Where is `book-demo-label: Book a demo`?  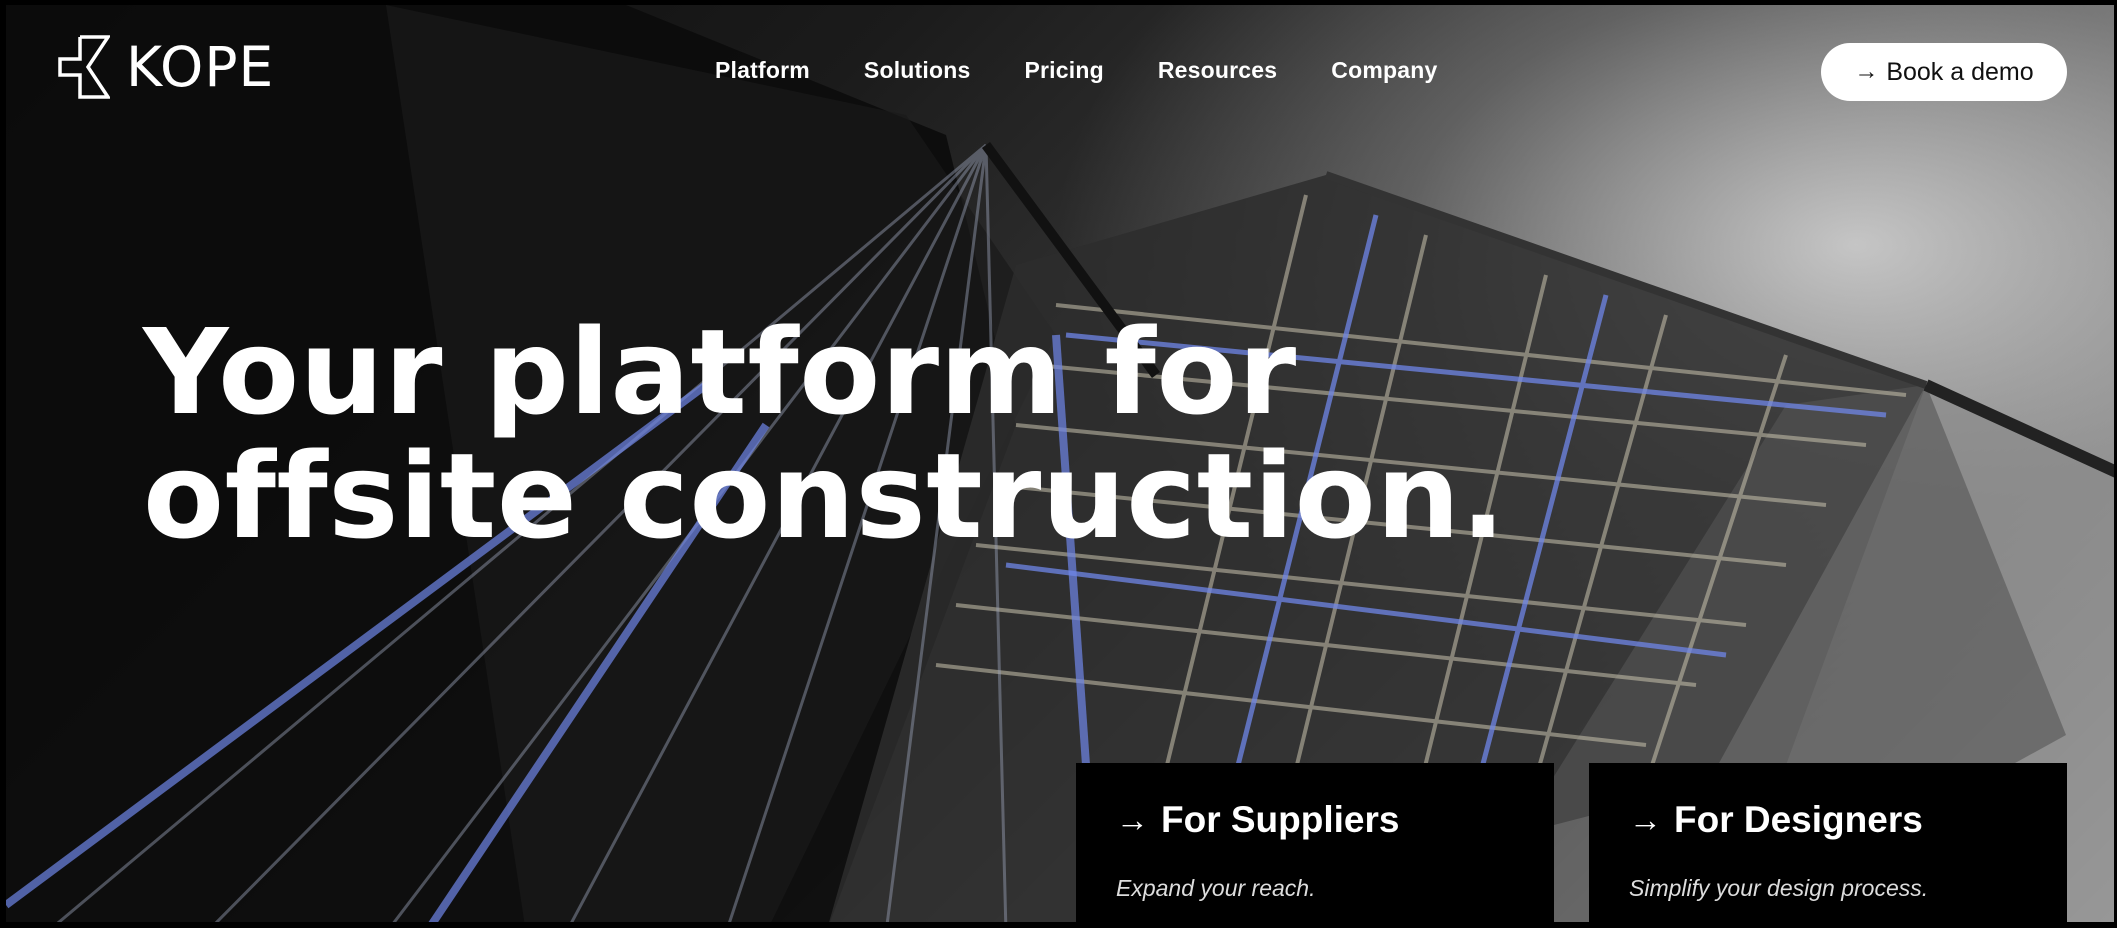
book-demo-label: Book a demo is located at coordinates (1960, 71).